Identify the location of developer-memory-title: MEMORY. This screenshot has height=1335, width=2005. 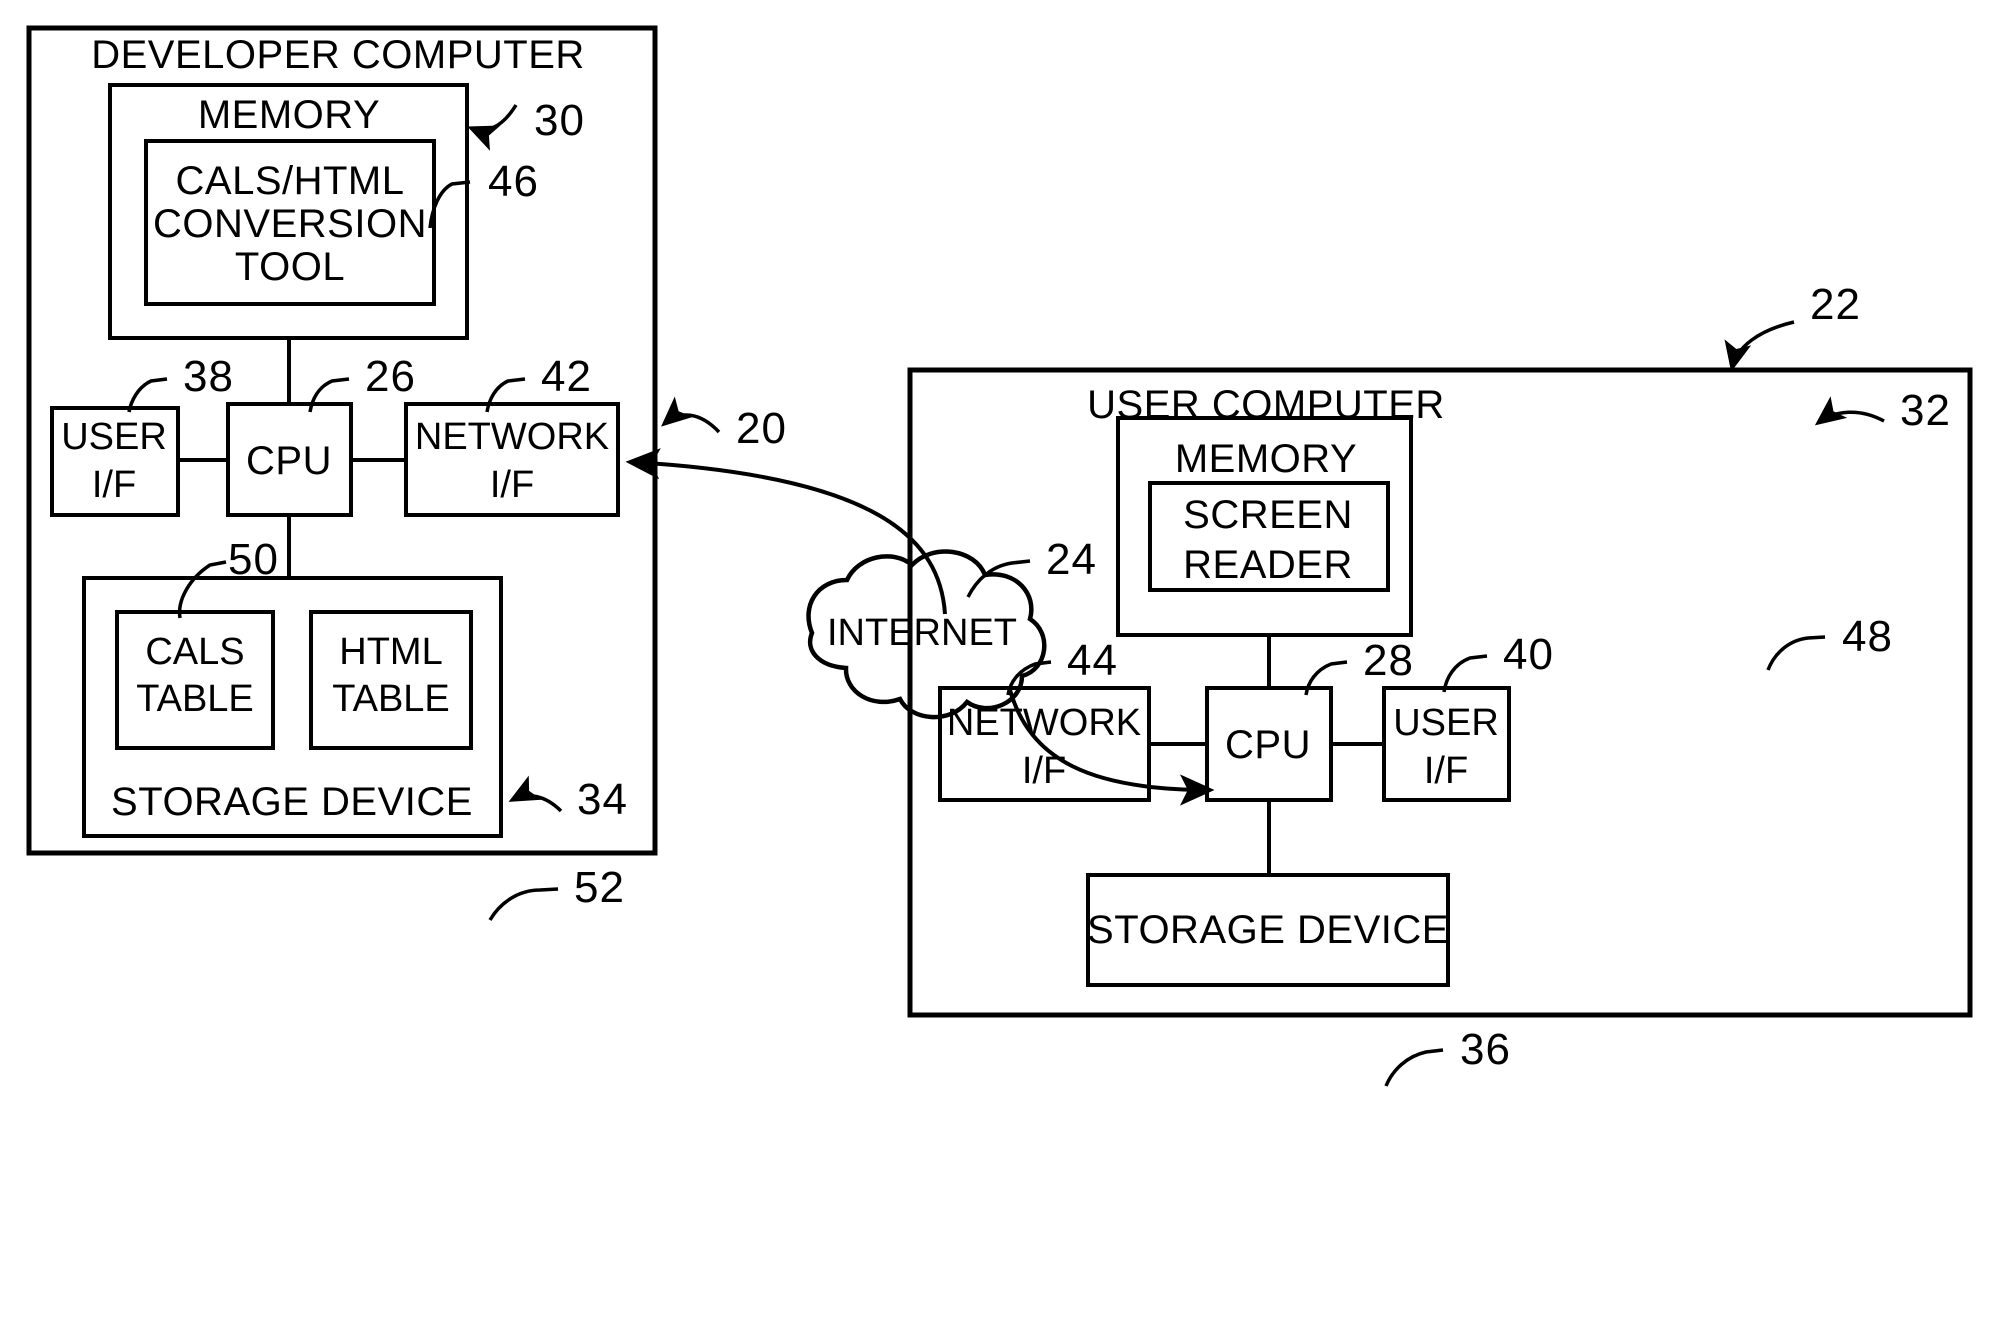
(289, 115).